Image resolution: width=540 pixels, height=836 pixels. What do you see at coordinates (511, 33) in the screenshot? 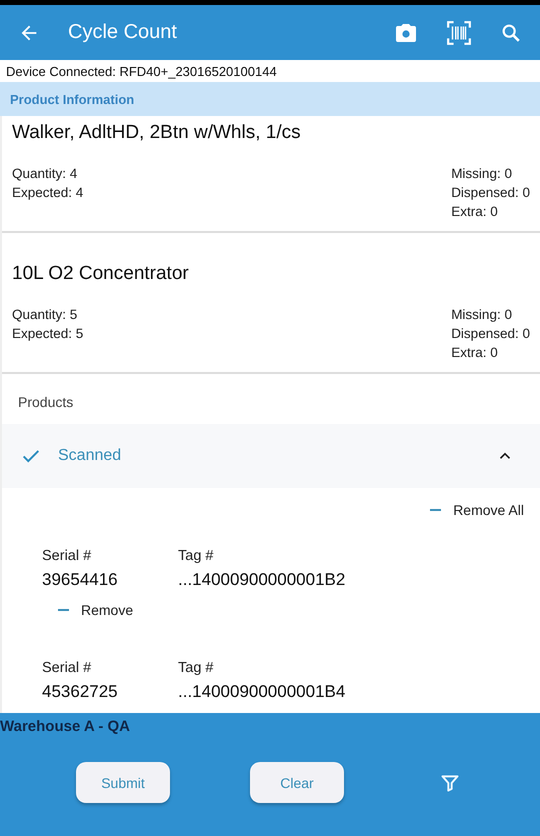
I see `search-icon` at bounding box center [511, 33].